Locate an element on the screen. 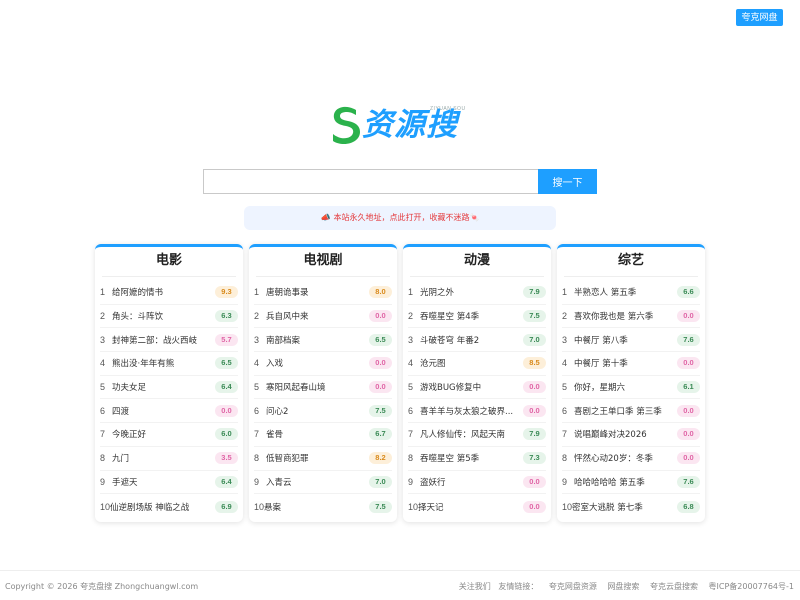  list-item: 7 今晚正好 6.0 is located at coordinates (169, 435).